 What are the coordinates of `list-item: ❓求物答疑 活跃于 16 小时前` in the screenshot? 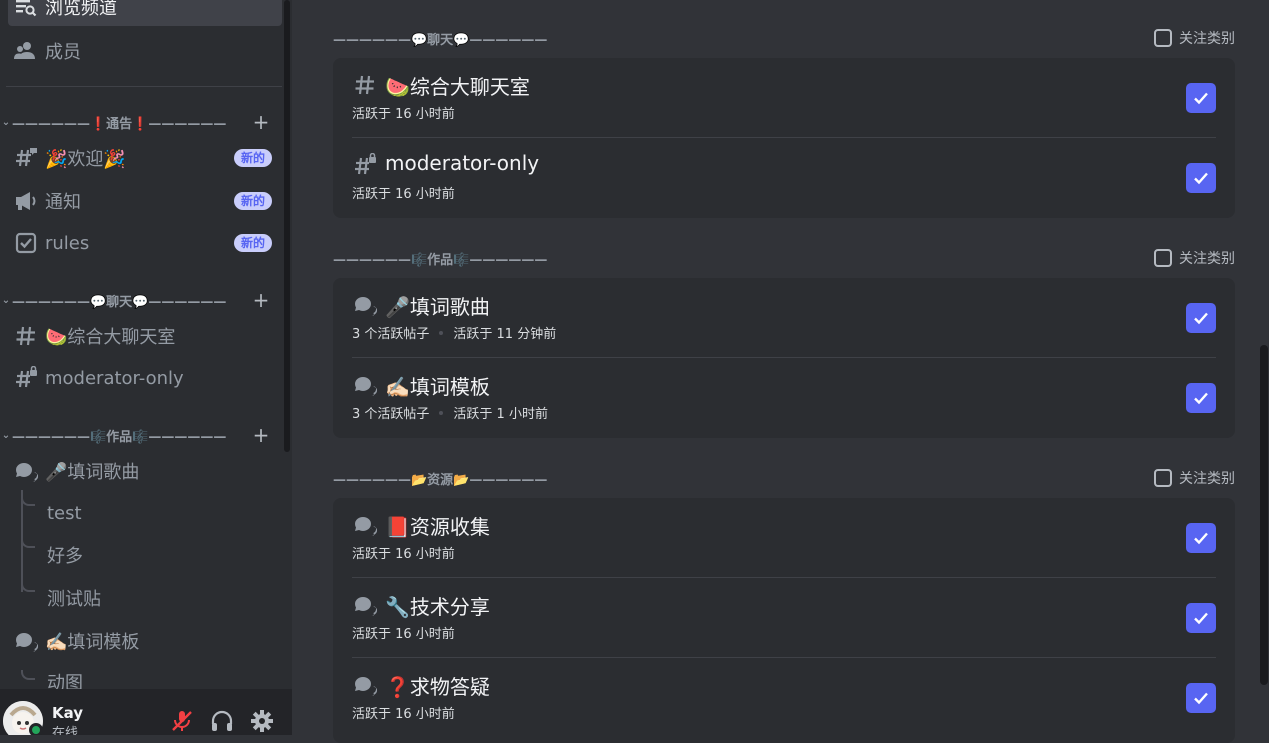 It's located at (784, 698).